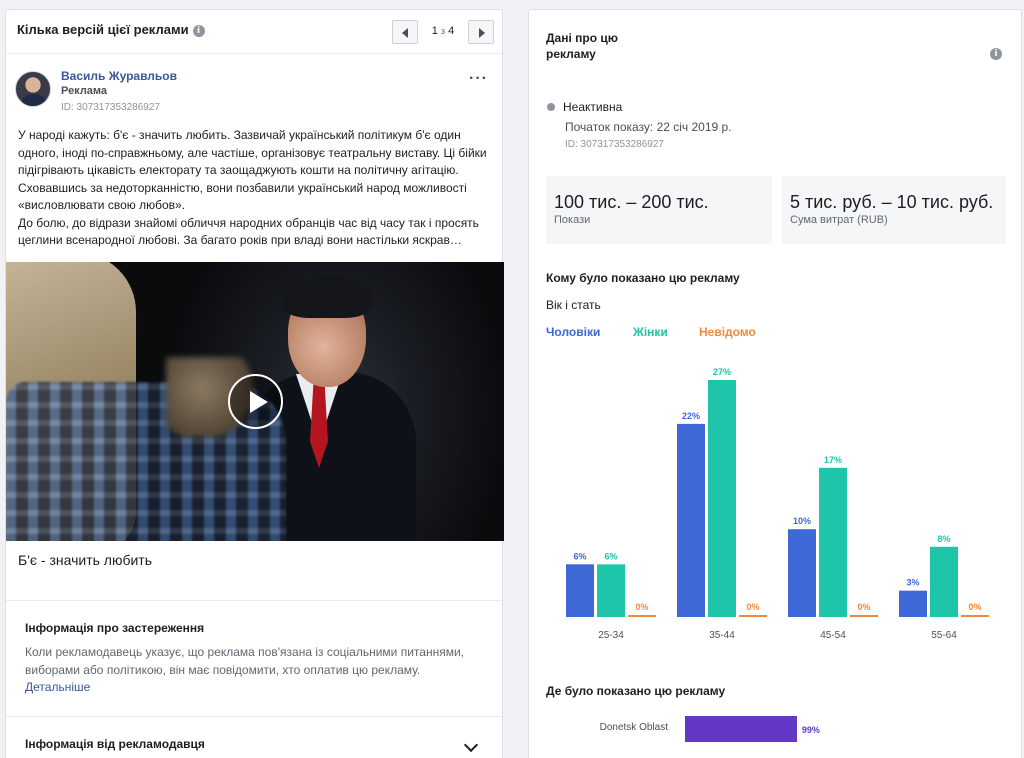 This screenshot has width=1024, height=758. Describe the element at coordinates (611, 635) in the screenshot. I see `tick-label: 25-34` at that location.